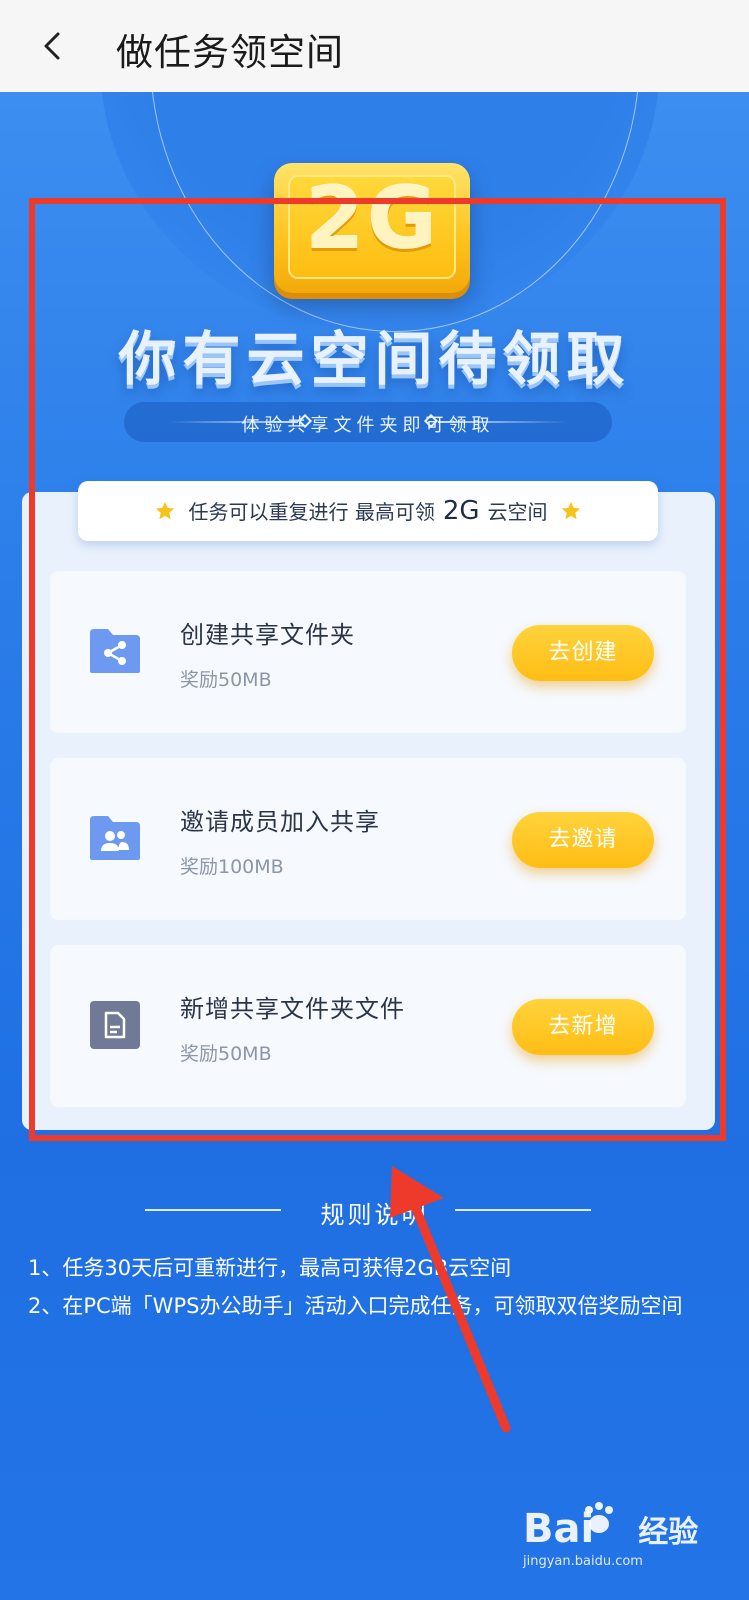 This screenshot has height=1600, width=749. I want to click on back-button, so click(54, 46).